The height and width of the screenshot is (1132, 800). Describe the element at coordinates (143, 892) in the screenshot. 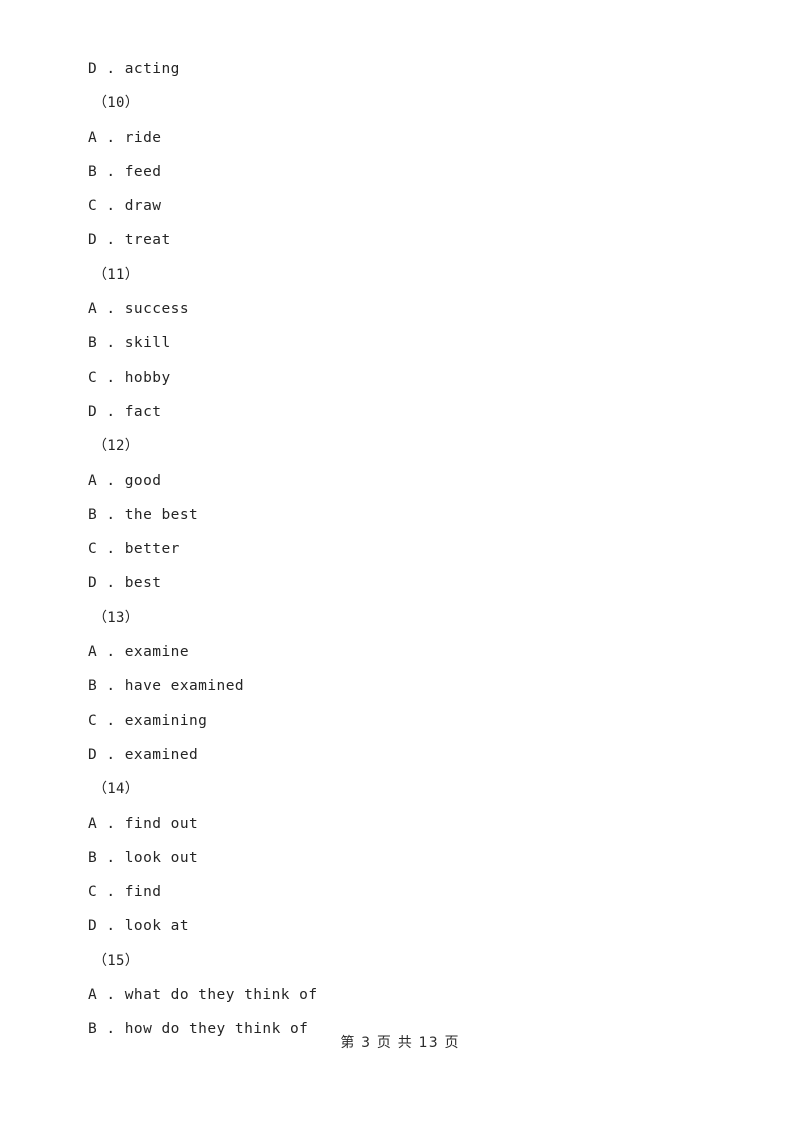

I see `option-text: find` at that location.